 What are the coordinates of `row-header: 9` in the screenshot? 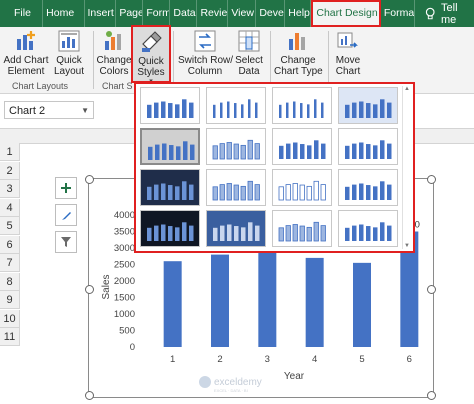 It's located at (10, 300).